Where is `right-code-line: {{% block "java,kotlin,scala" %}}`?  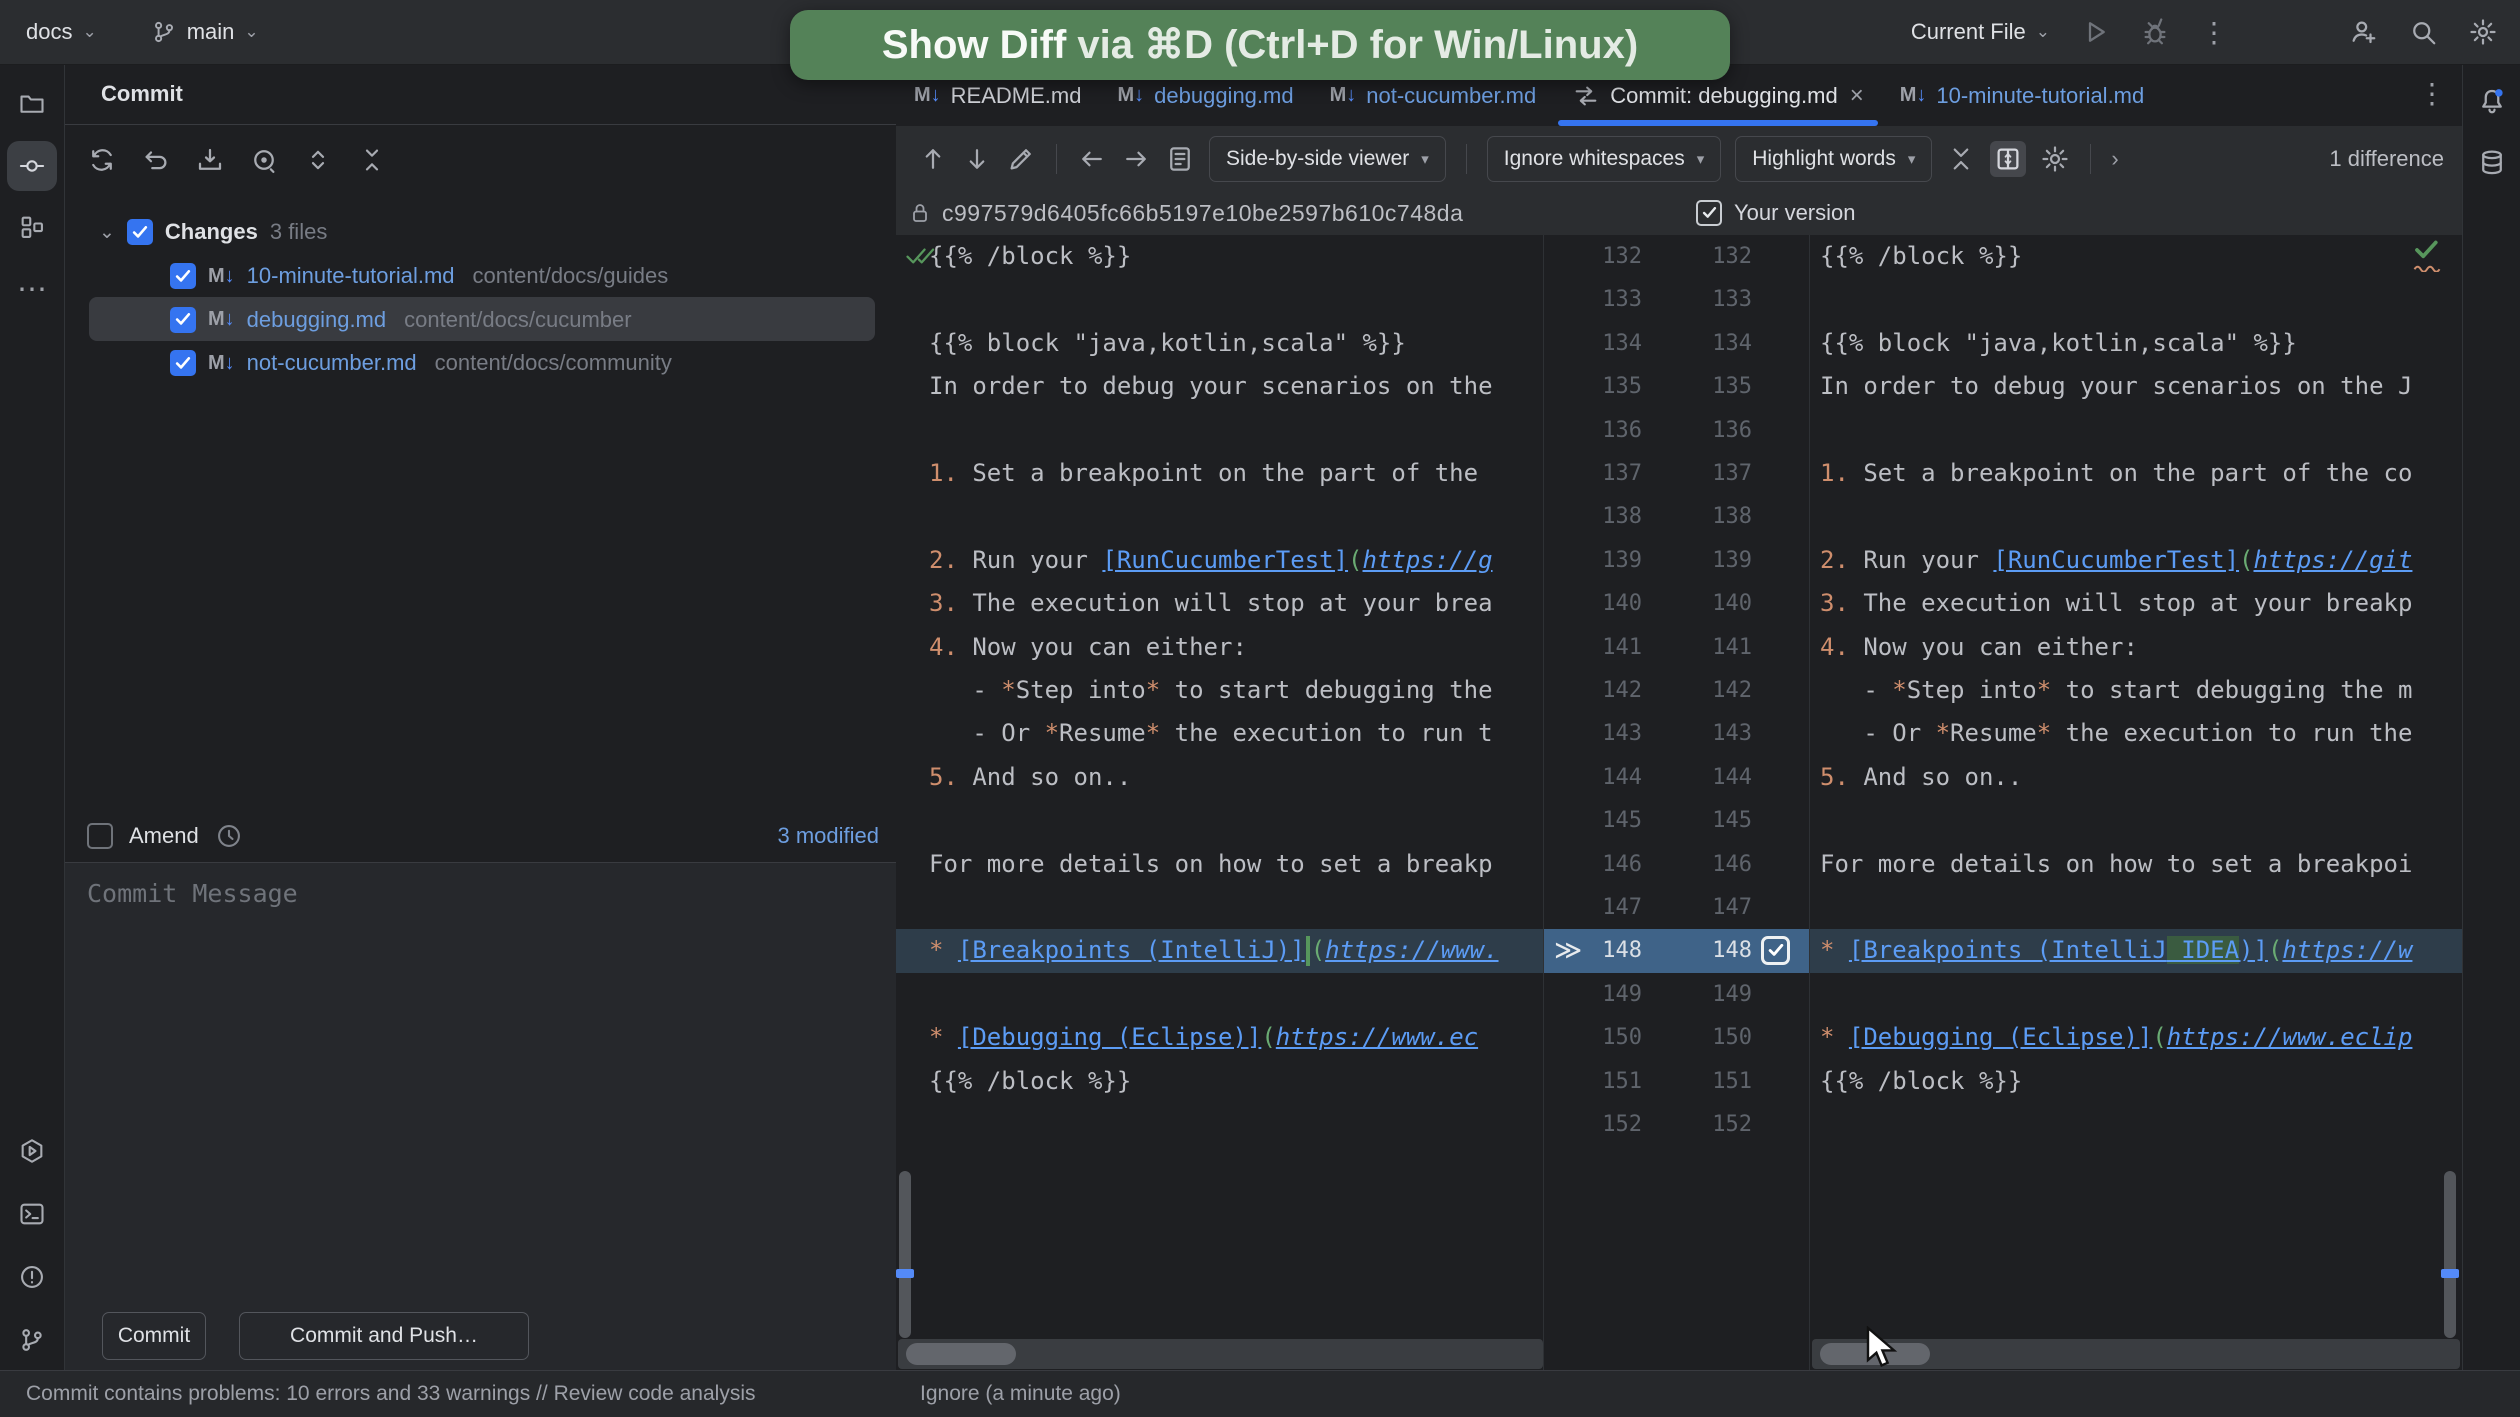 right-code-line: {{% block "java,kotlin,scala" %}} is located at coordinates (2058, 342).